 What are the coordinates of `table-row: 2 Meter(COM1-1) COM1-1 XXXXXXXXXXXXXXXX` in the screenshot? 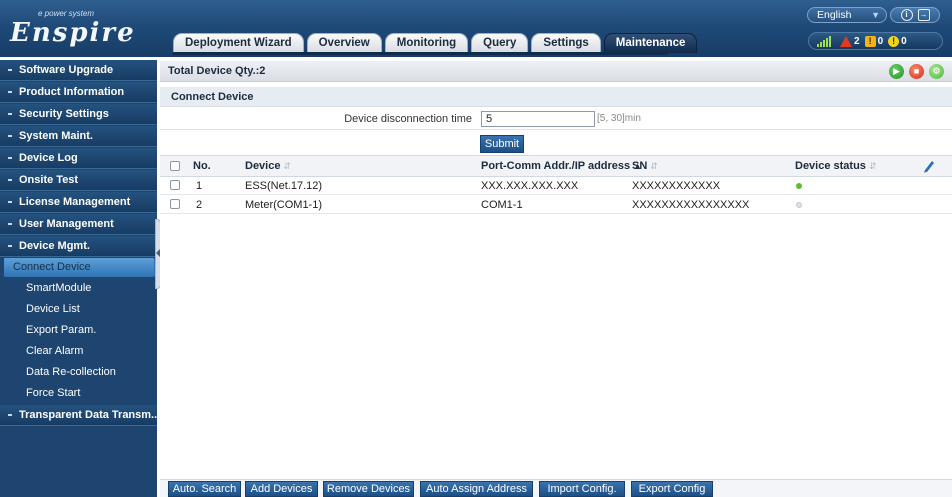 It's located at (556, 205).